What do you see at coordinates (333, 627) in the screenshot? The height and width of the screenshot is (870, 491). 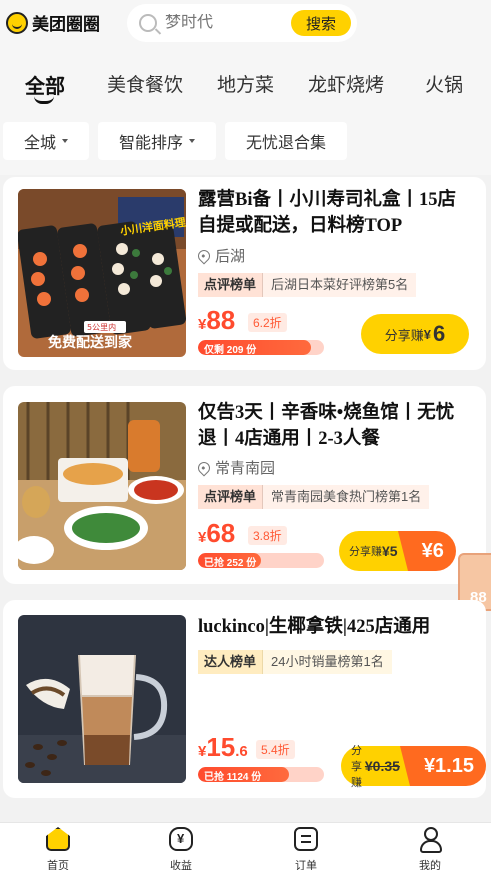 I see `deal-title: luckinco|生椰拿铁|425店通用` at bounding box center [333, 627].